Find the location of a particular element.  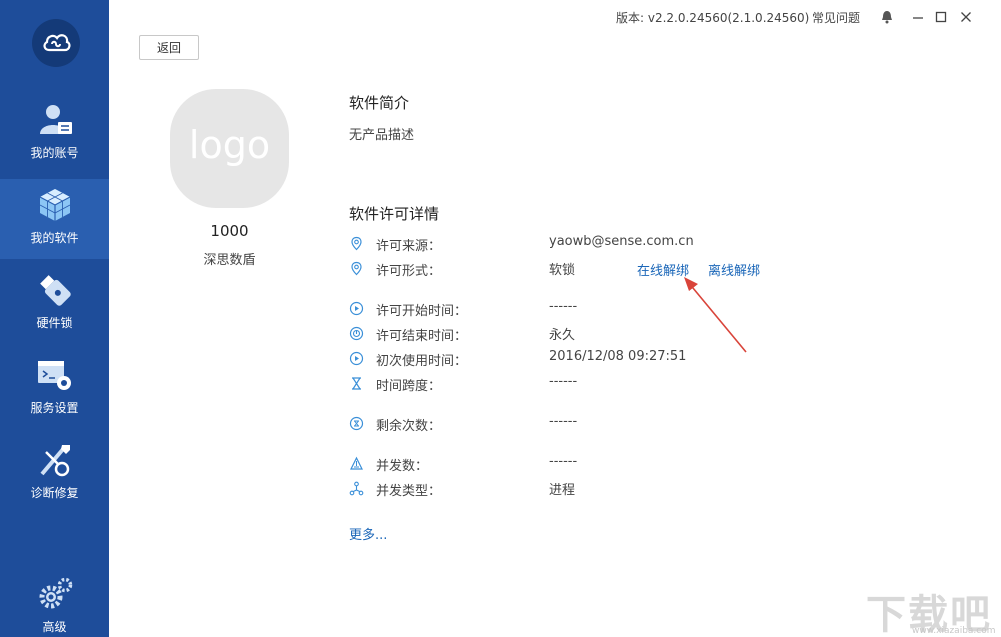

license-row-concurrency: 并发数： ------ is located at coordinates (569, 464).